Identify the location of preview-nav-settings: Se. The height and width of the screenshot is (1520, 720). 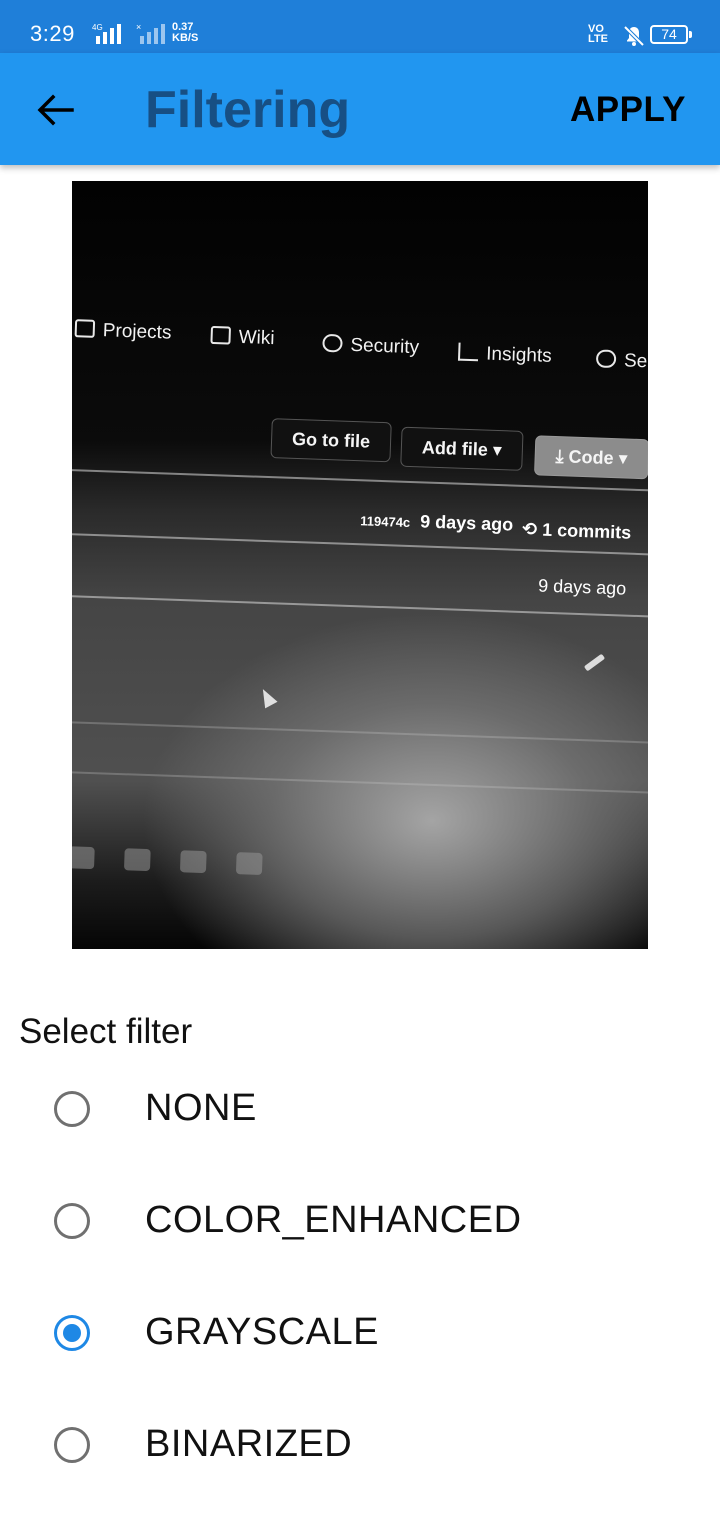
(621, 361).